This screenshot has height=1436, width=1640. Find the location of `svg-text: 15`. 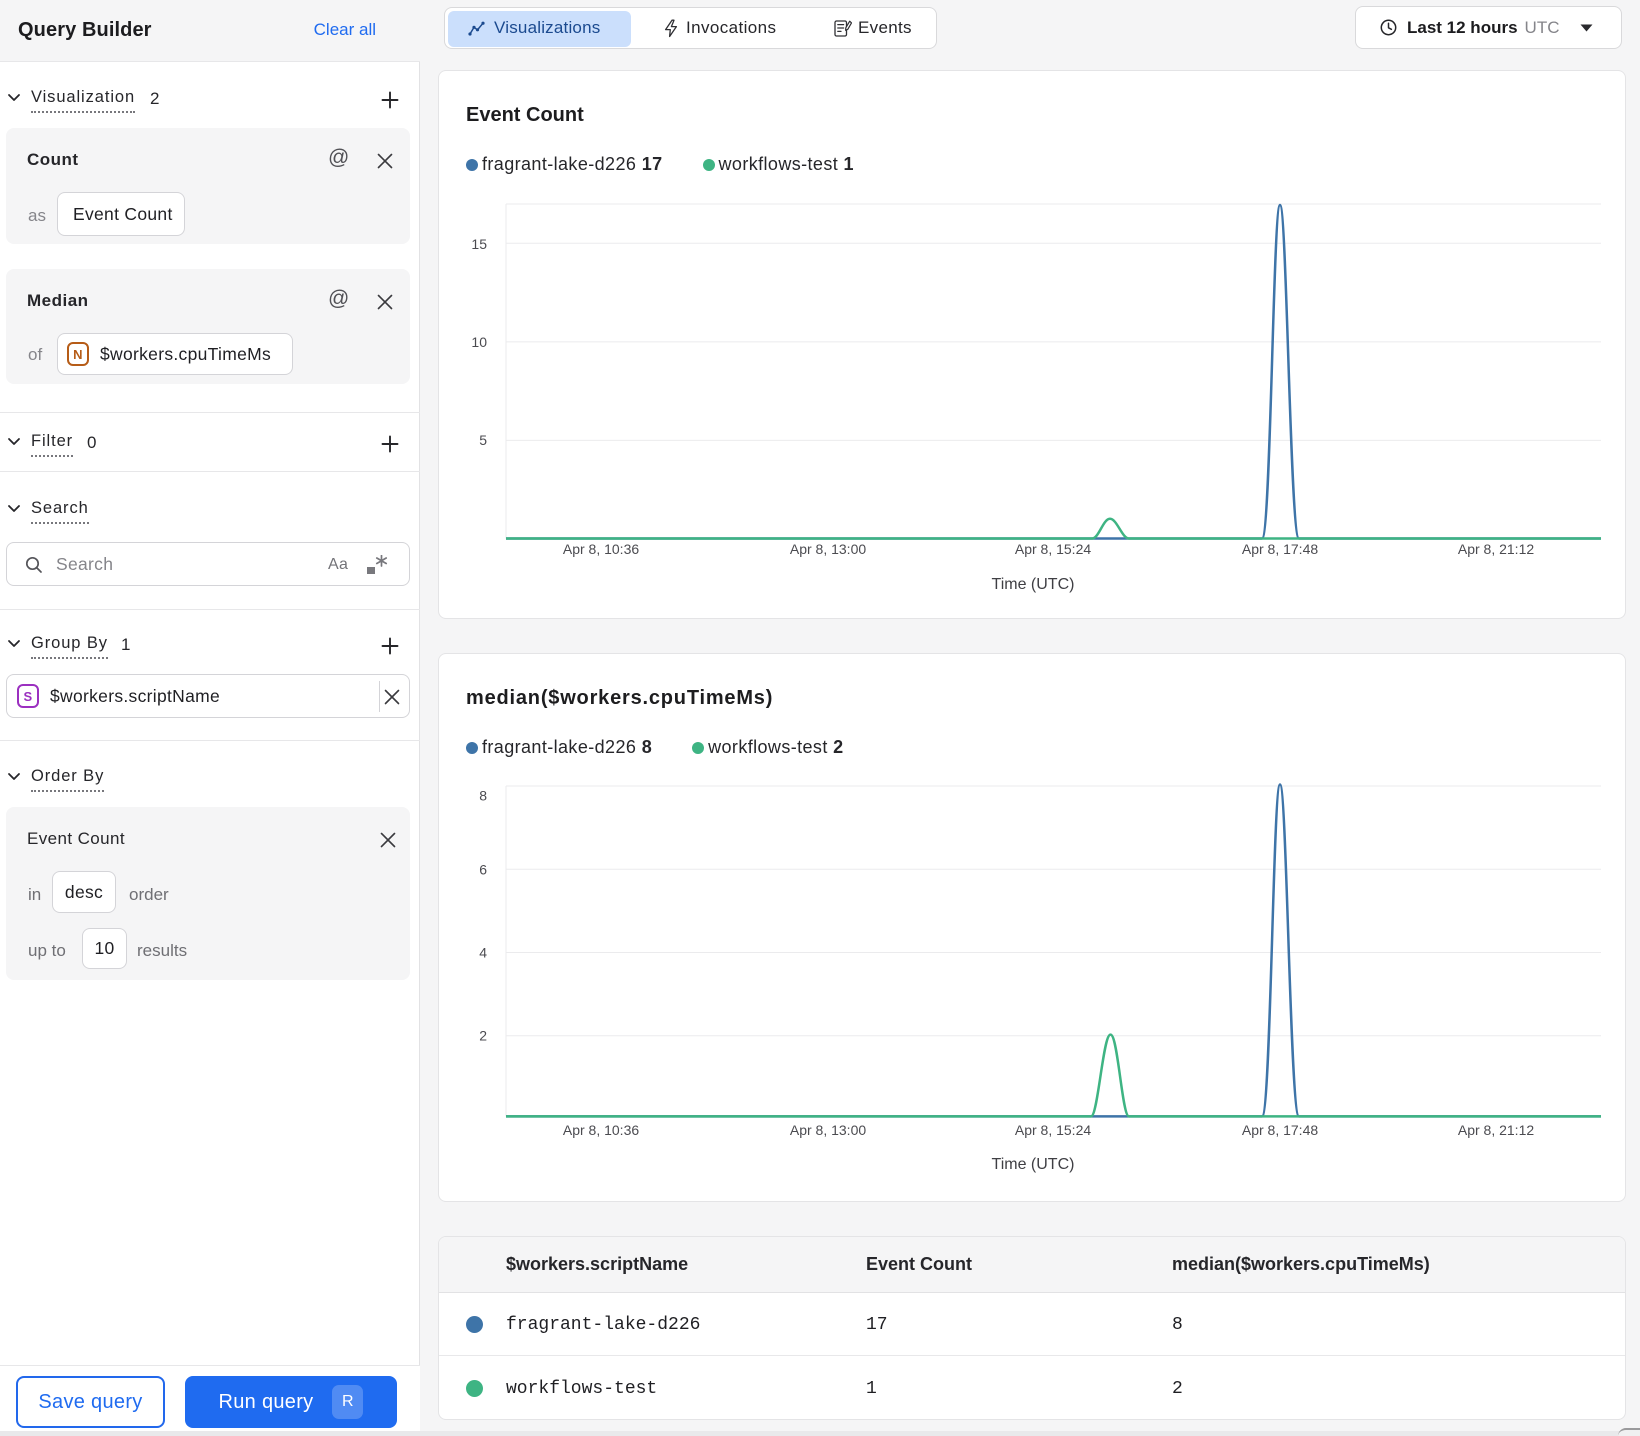

svg-text: 15 is located at coordinates (479, 244).